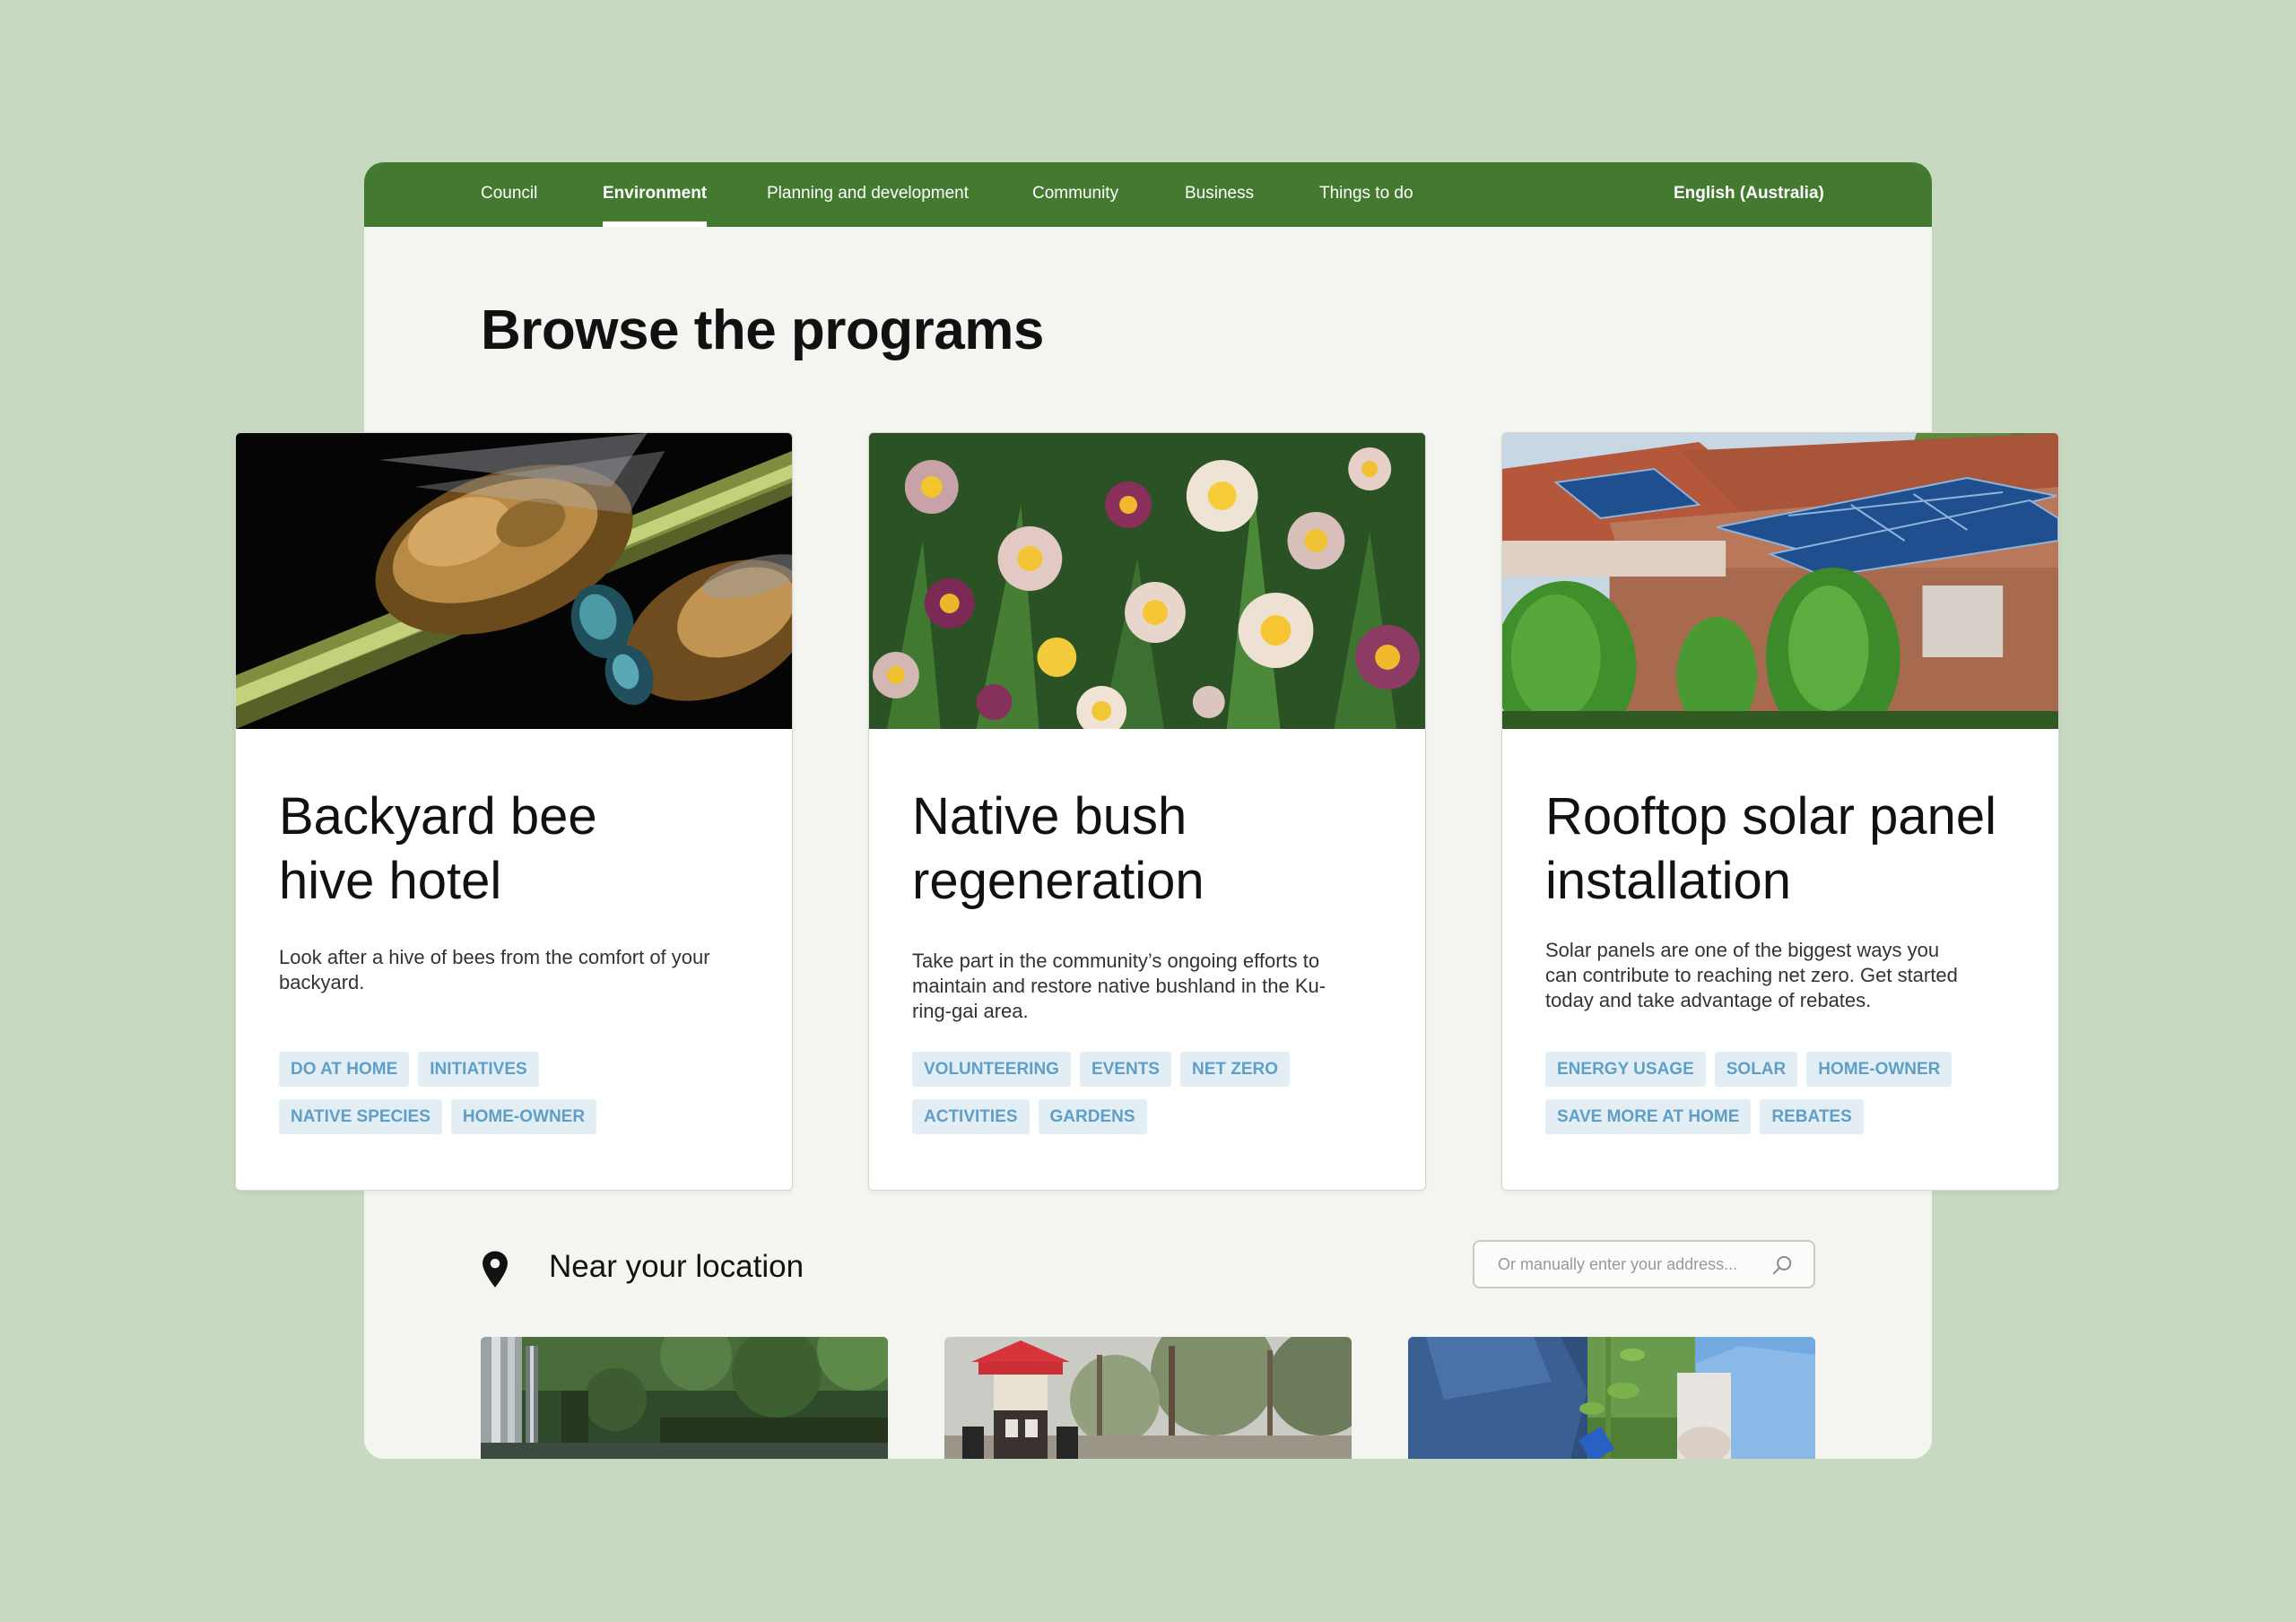 This screenshot has height=1622, width=2296. What do you see at coordinates (991, 1069) in the screenshot?
I see `tag: VOLUNTEERING` at bounding box center [991, 1069].